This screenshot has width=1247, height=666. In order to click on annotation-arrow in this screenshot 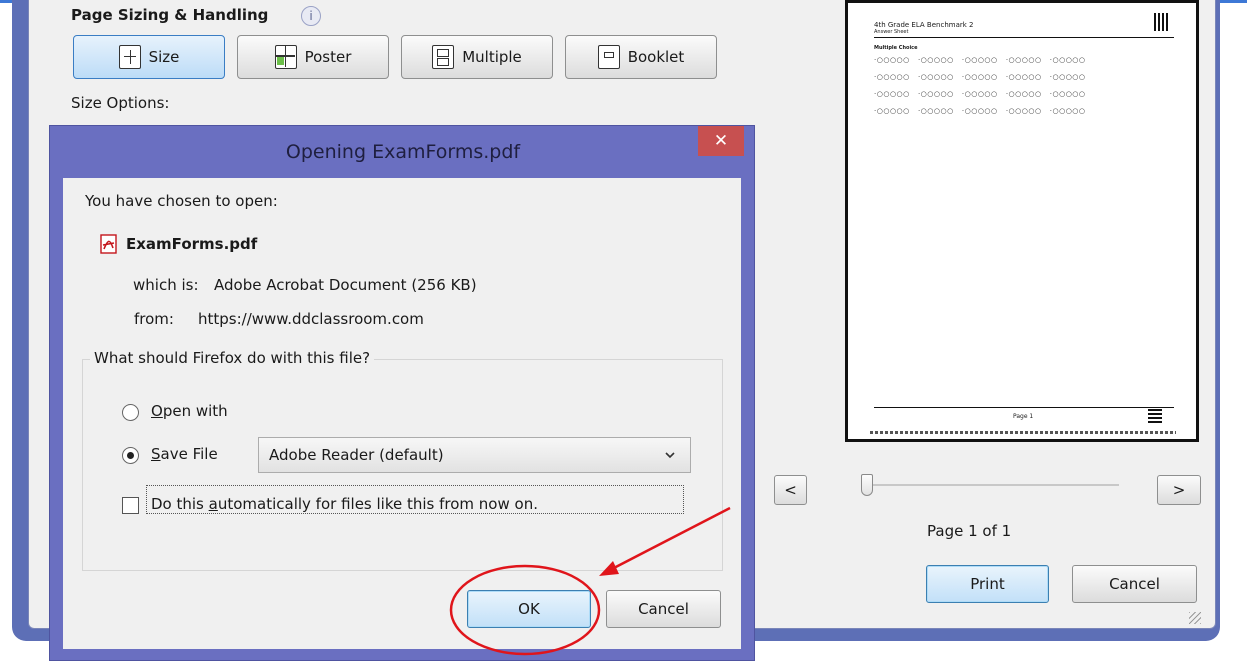, I will do `click(670, 539)`.